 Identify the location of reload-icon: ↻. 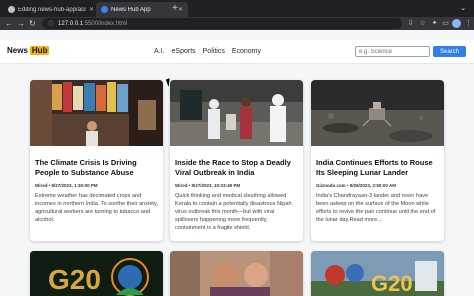
(32, 23).